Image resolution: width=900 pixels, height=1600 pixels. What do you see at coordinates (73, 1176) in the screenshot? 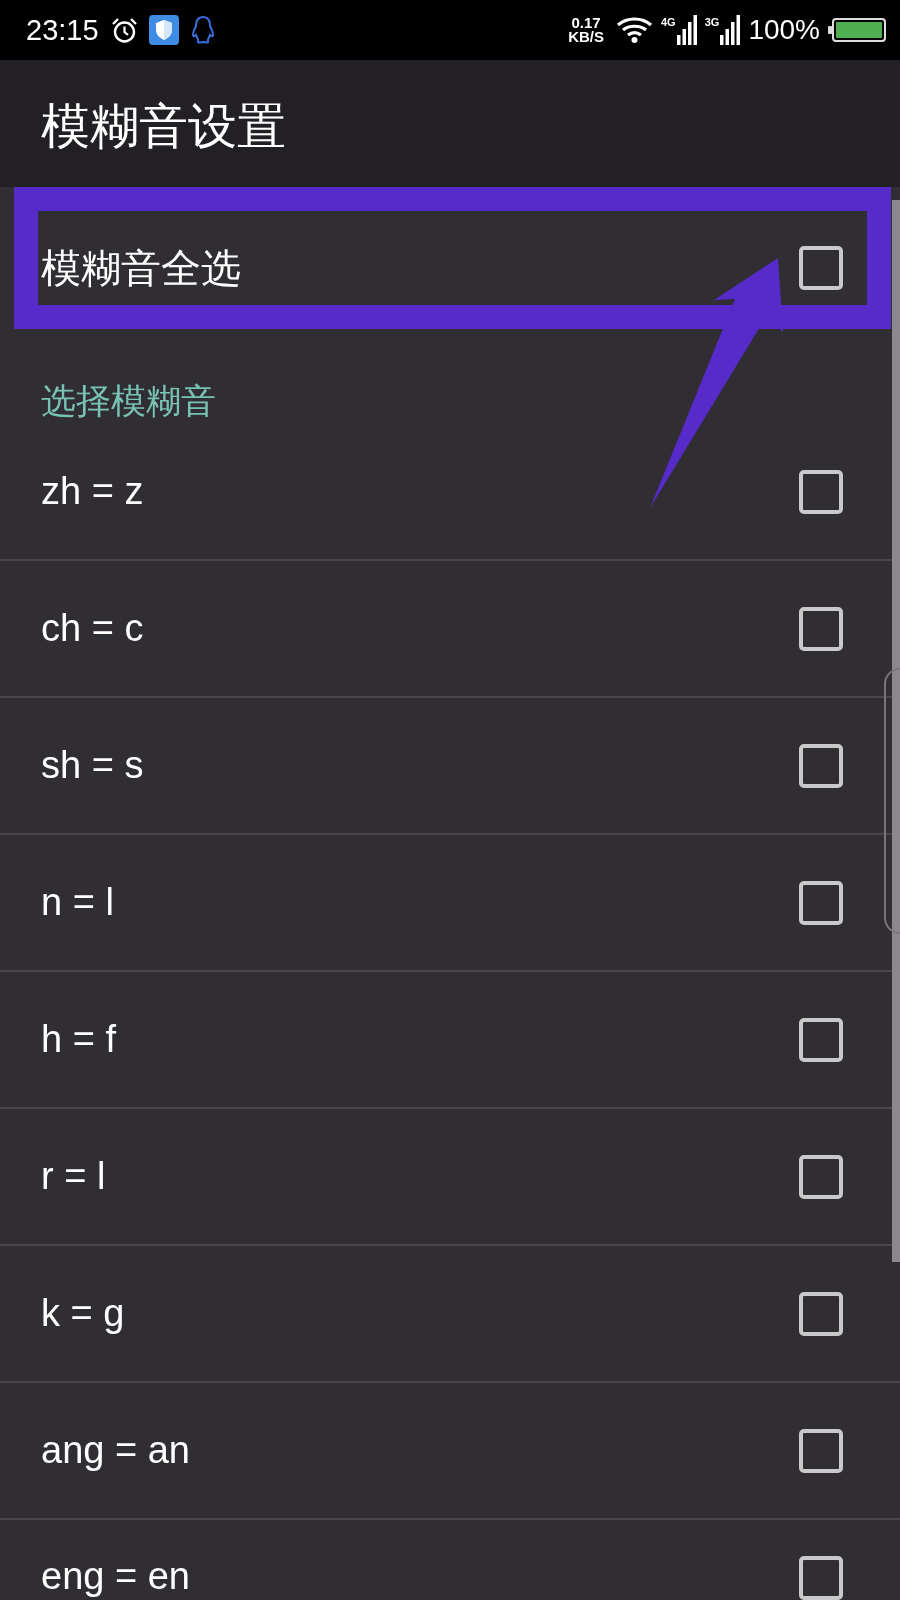
I see `option-label: r = l` at bounding box center [73, 1176].